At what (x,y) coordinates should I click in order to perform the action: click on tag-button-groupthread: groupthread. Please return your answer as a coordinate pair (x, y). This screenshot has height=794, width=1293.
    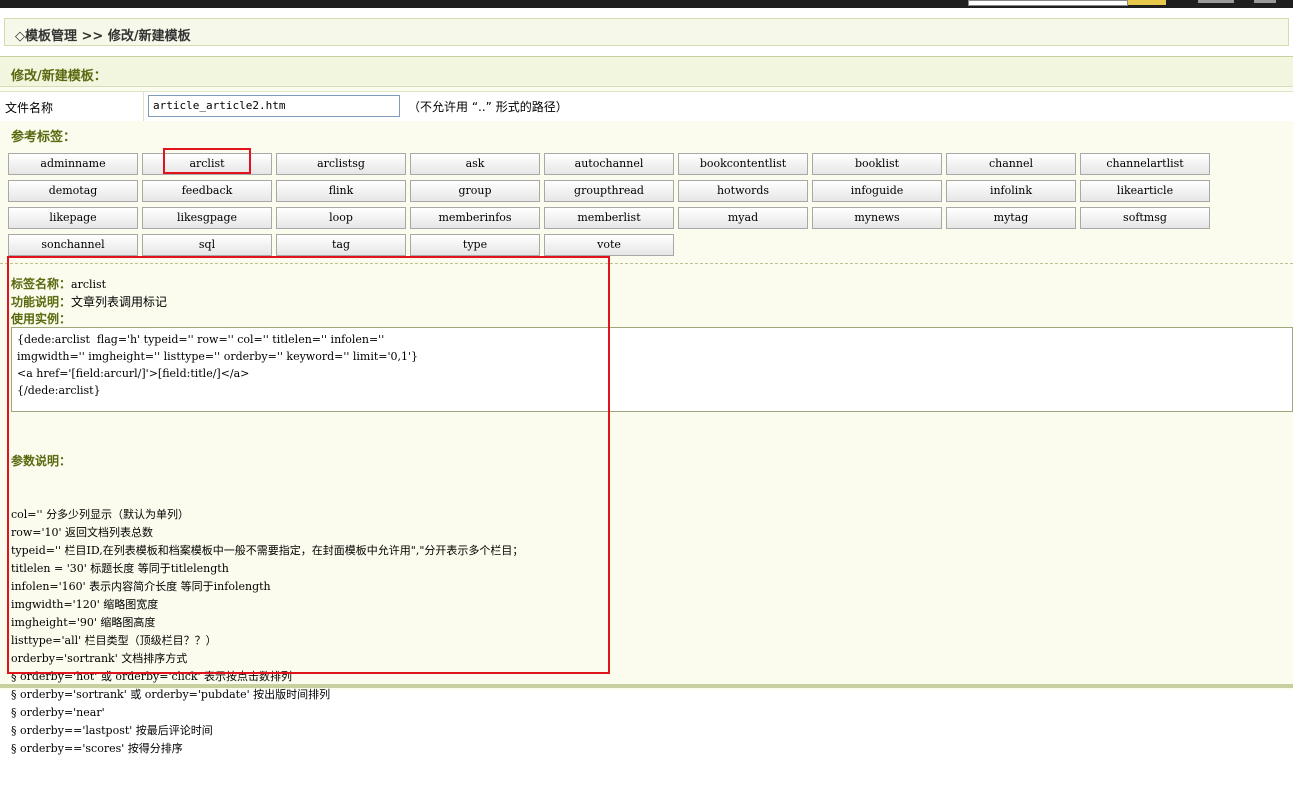
    Looking at the image, I should click on (609, 191).